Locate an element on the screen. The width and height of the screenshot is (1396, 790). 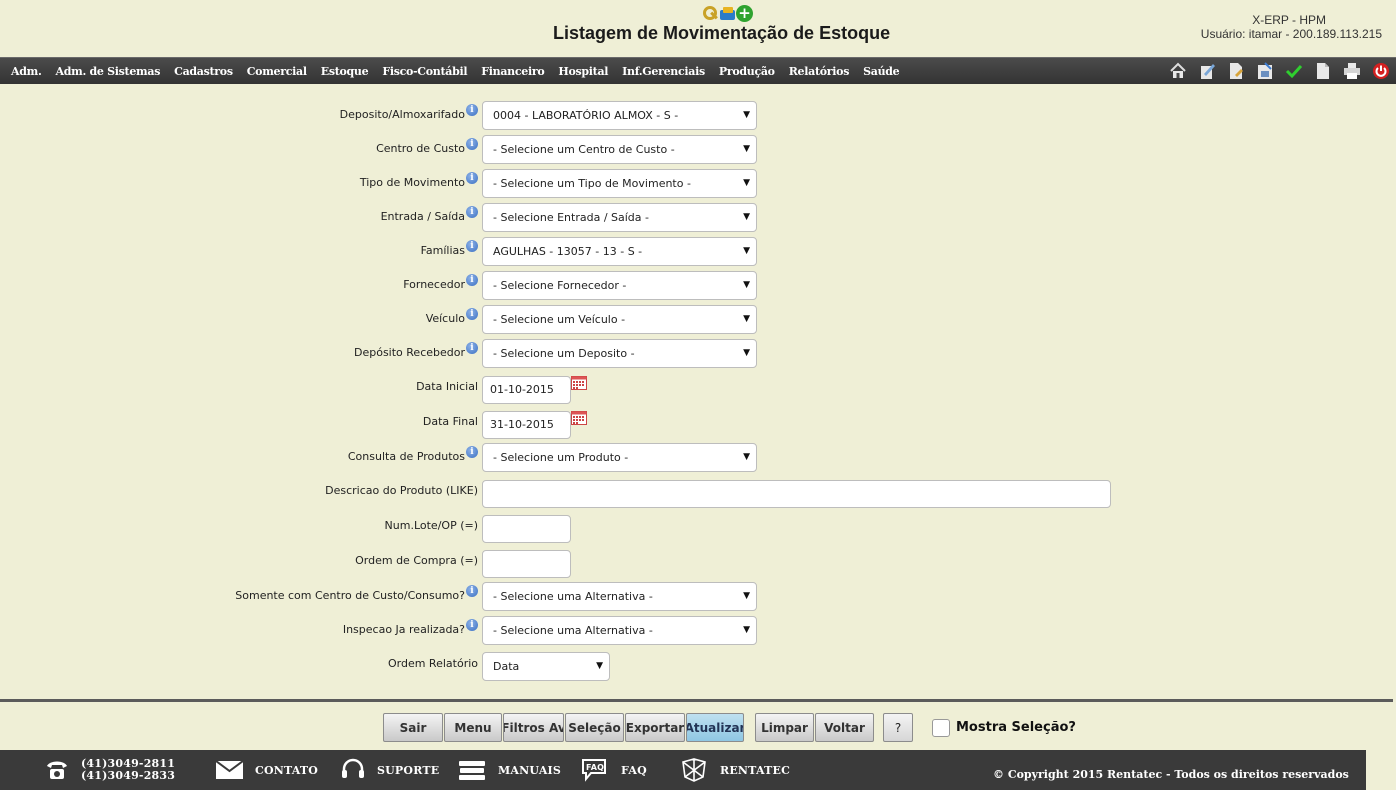
new-document-icon is located at coordinates (1323, 71).